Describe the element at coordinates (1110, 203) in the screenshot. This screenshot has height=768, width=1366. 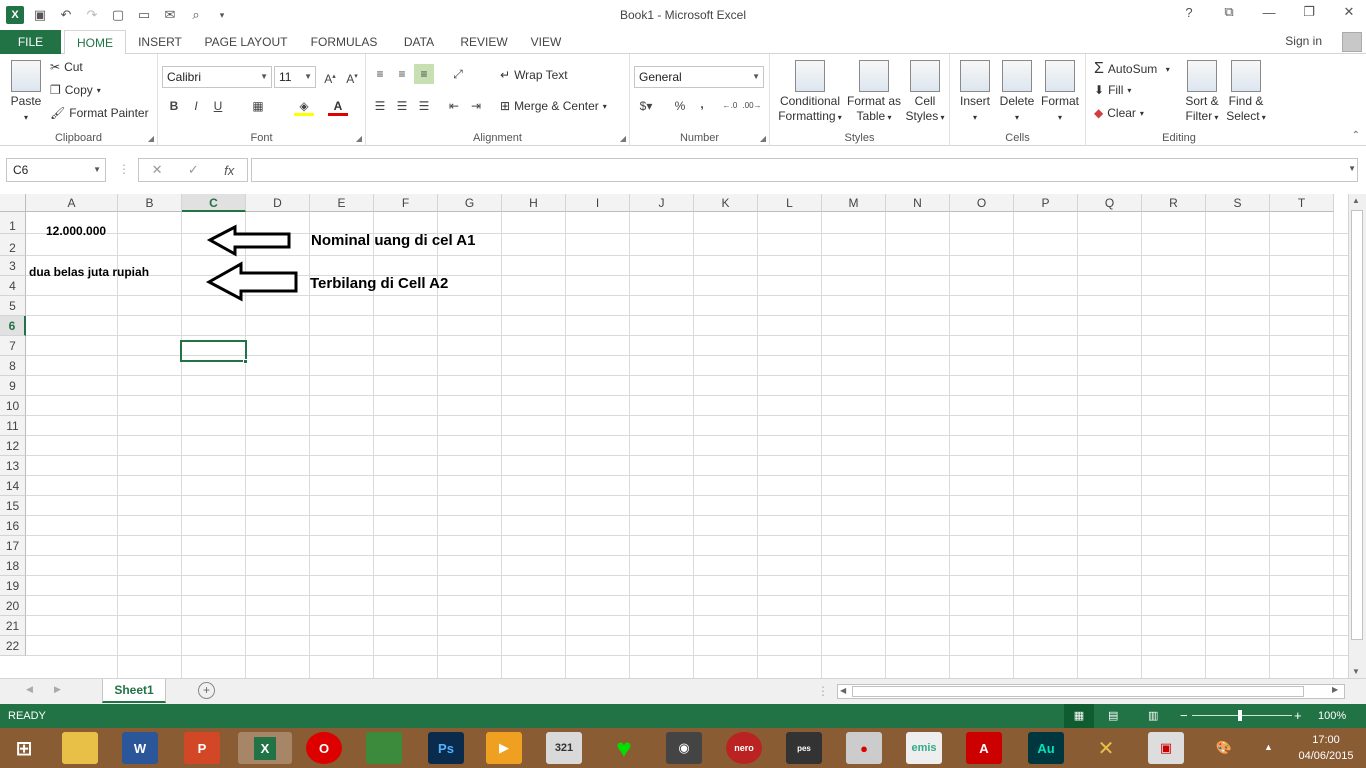
I see `column-header-q: Q` at that location.